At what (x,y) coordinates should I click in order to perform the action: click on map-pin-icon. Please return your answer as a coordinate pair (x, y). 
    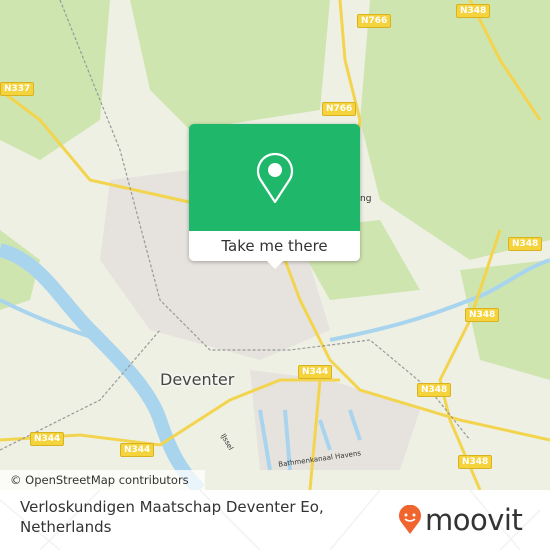
    Looking at the image, I should click on (274, 177).